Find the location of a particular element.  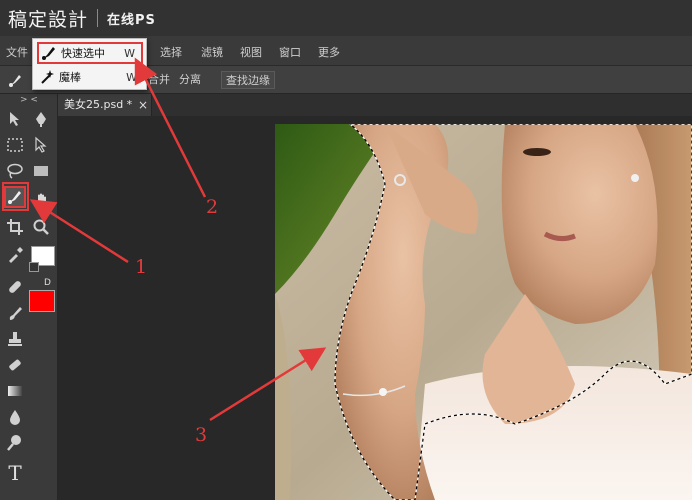

rect-marquee-icon is located at coordinates (15, 145).